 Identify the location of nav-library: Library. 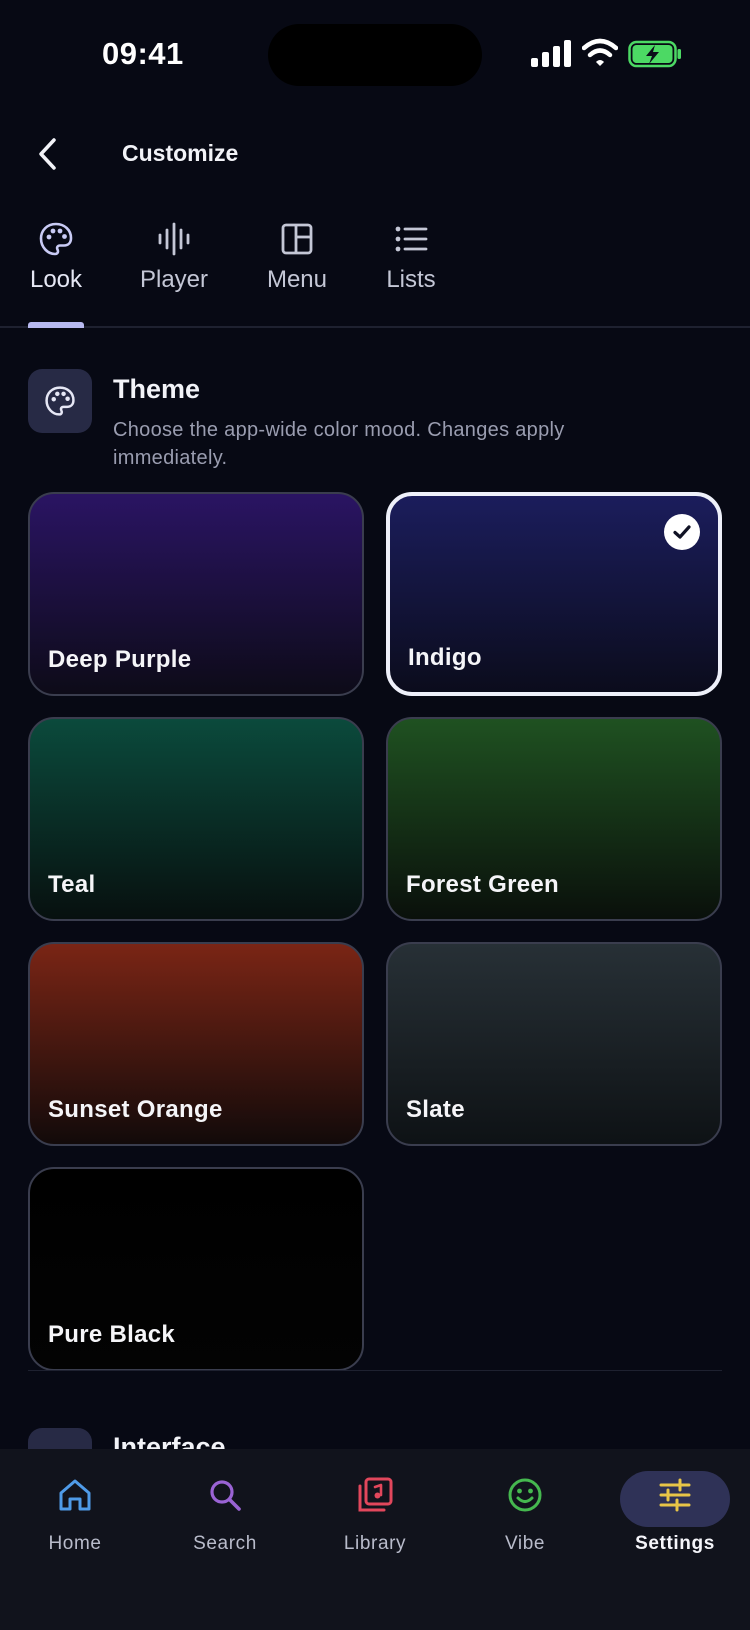
(375, 1519).